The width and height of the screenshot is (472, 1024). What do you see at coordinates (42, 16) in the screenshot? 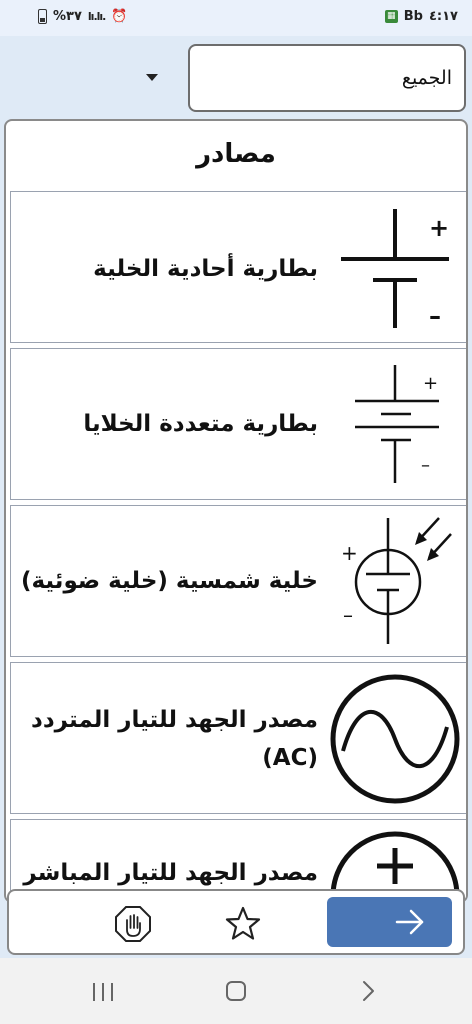
I see `battery-icon` at bounding box center [42, 16].